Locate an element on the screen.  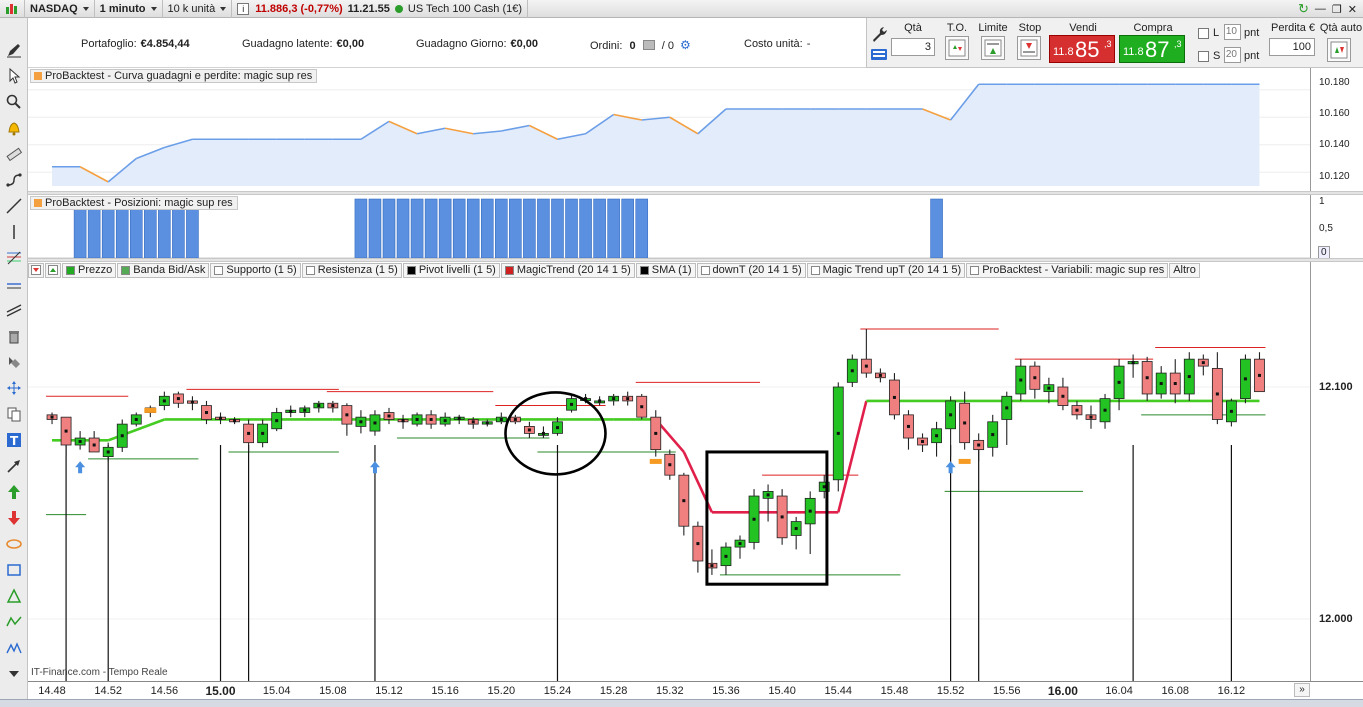
chart-icon is located at coordinates (12, 9).